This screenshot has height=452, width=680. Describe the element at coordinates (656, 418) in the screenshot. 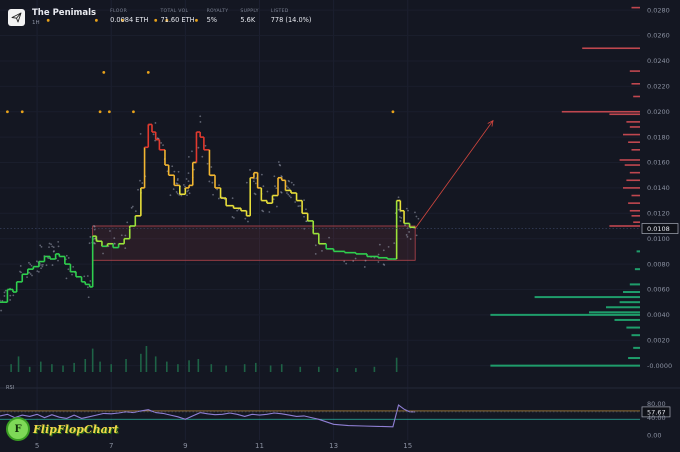

I see `rsi-tick-label: 40.00` at that location.